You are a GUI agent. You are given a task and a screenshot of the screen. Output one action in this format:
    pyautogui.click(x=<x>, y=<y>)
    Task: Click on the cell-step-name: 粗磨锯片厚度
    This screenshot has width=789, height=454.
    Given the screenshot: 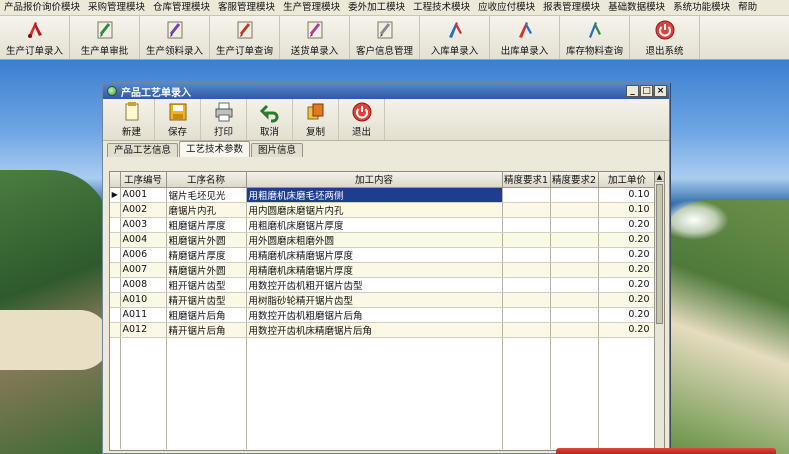 What is the action you would take?
    pyautogui.click(x=206, y=225)
    